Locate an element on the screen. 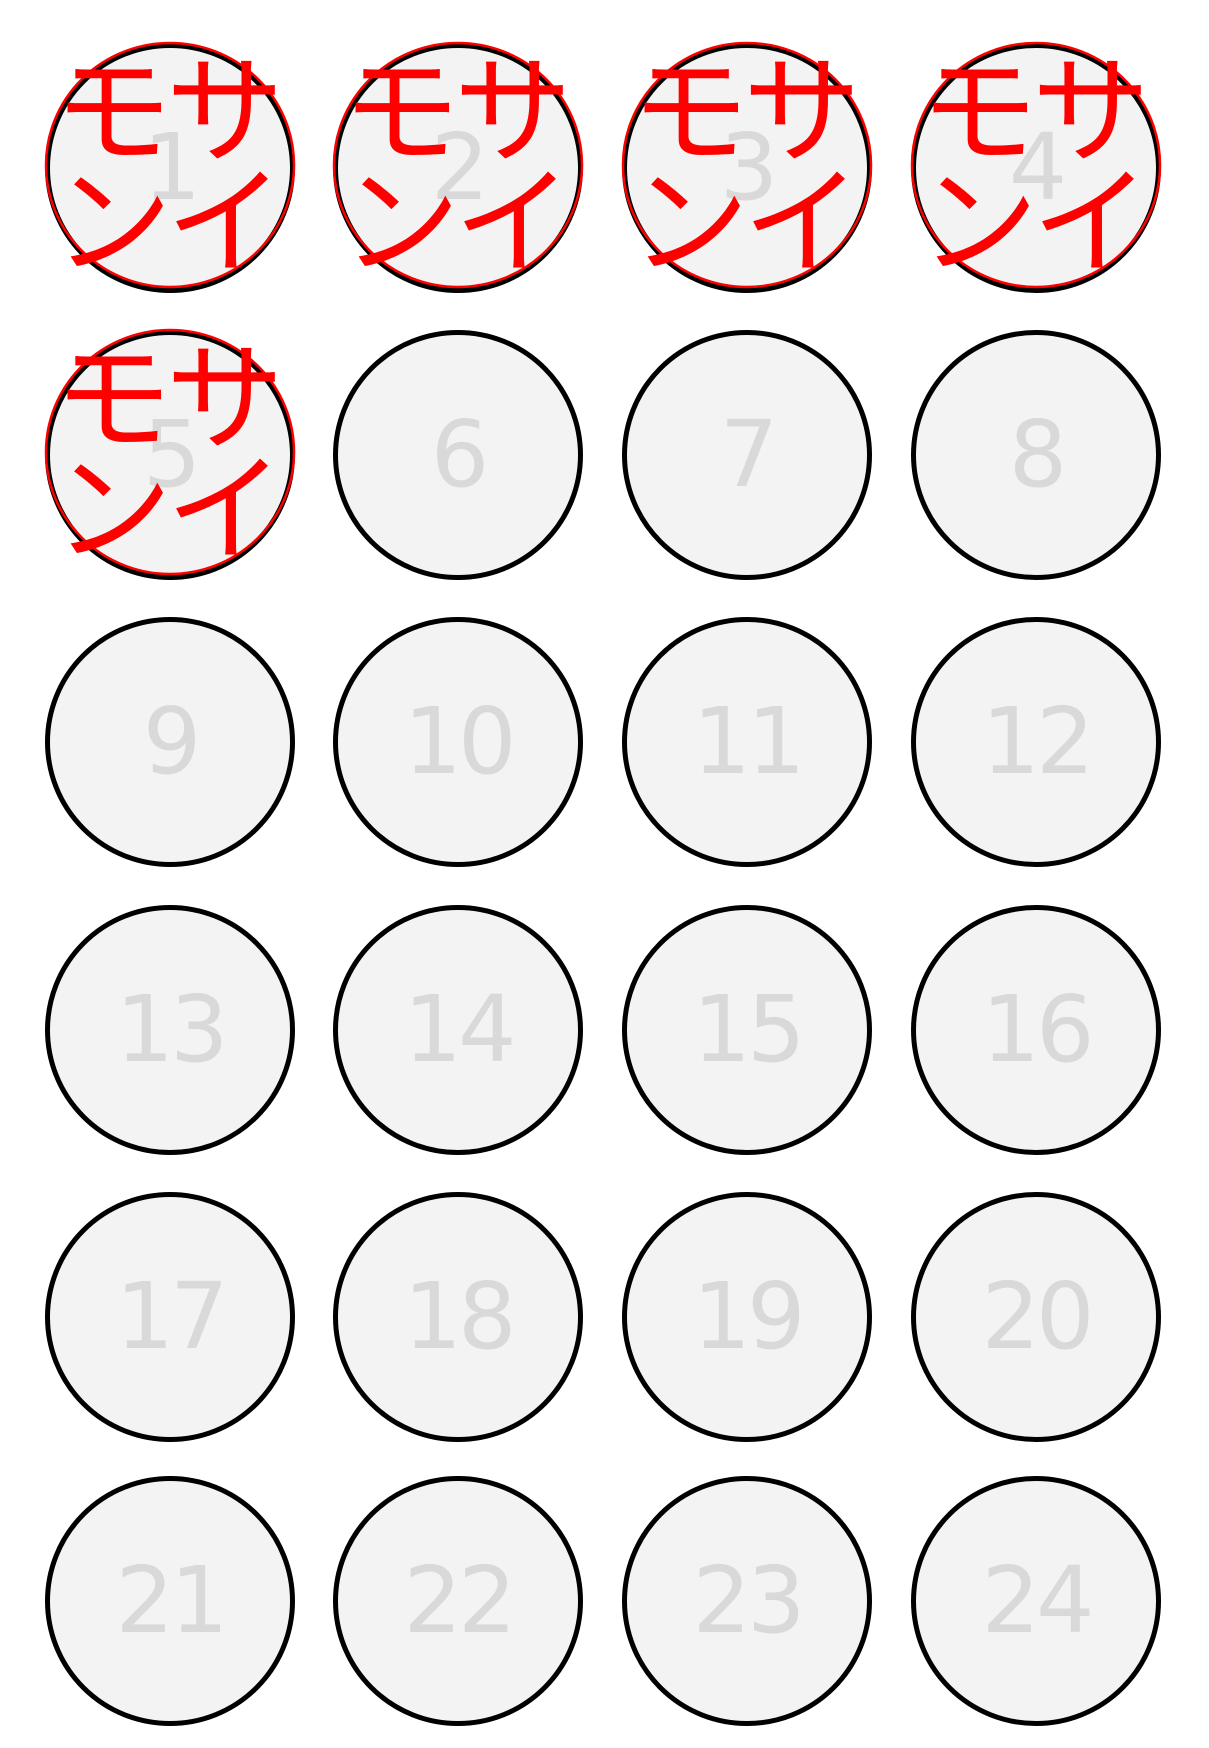 This screenshot has height=1748, width=1209. stamp-slot-number: 24 is located at coordinates (1037, 1600).